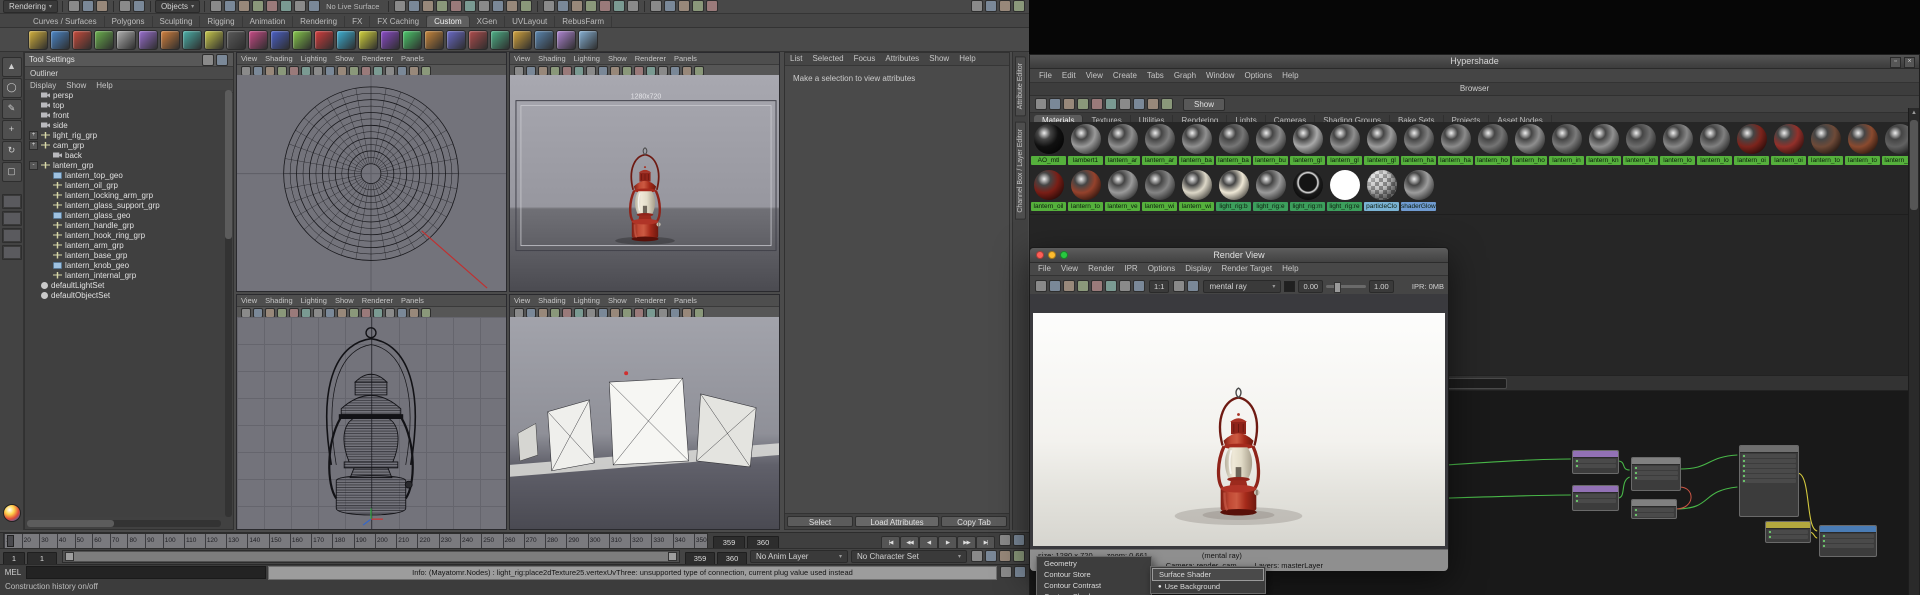 This screenshot has width=1920, height=595. What do you see at coordinates (1677, 145) in the screenshot?
I see `material-swatch-lantern-lo: lantern_lo` at bounding box center [1677, 145].